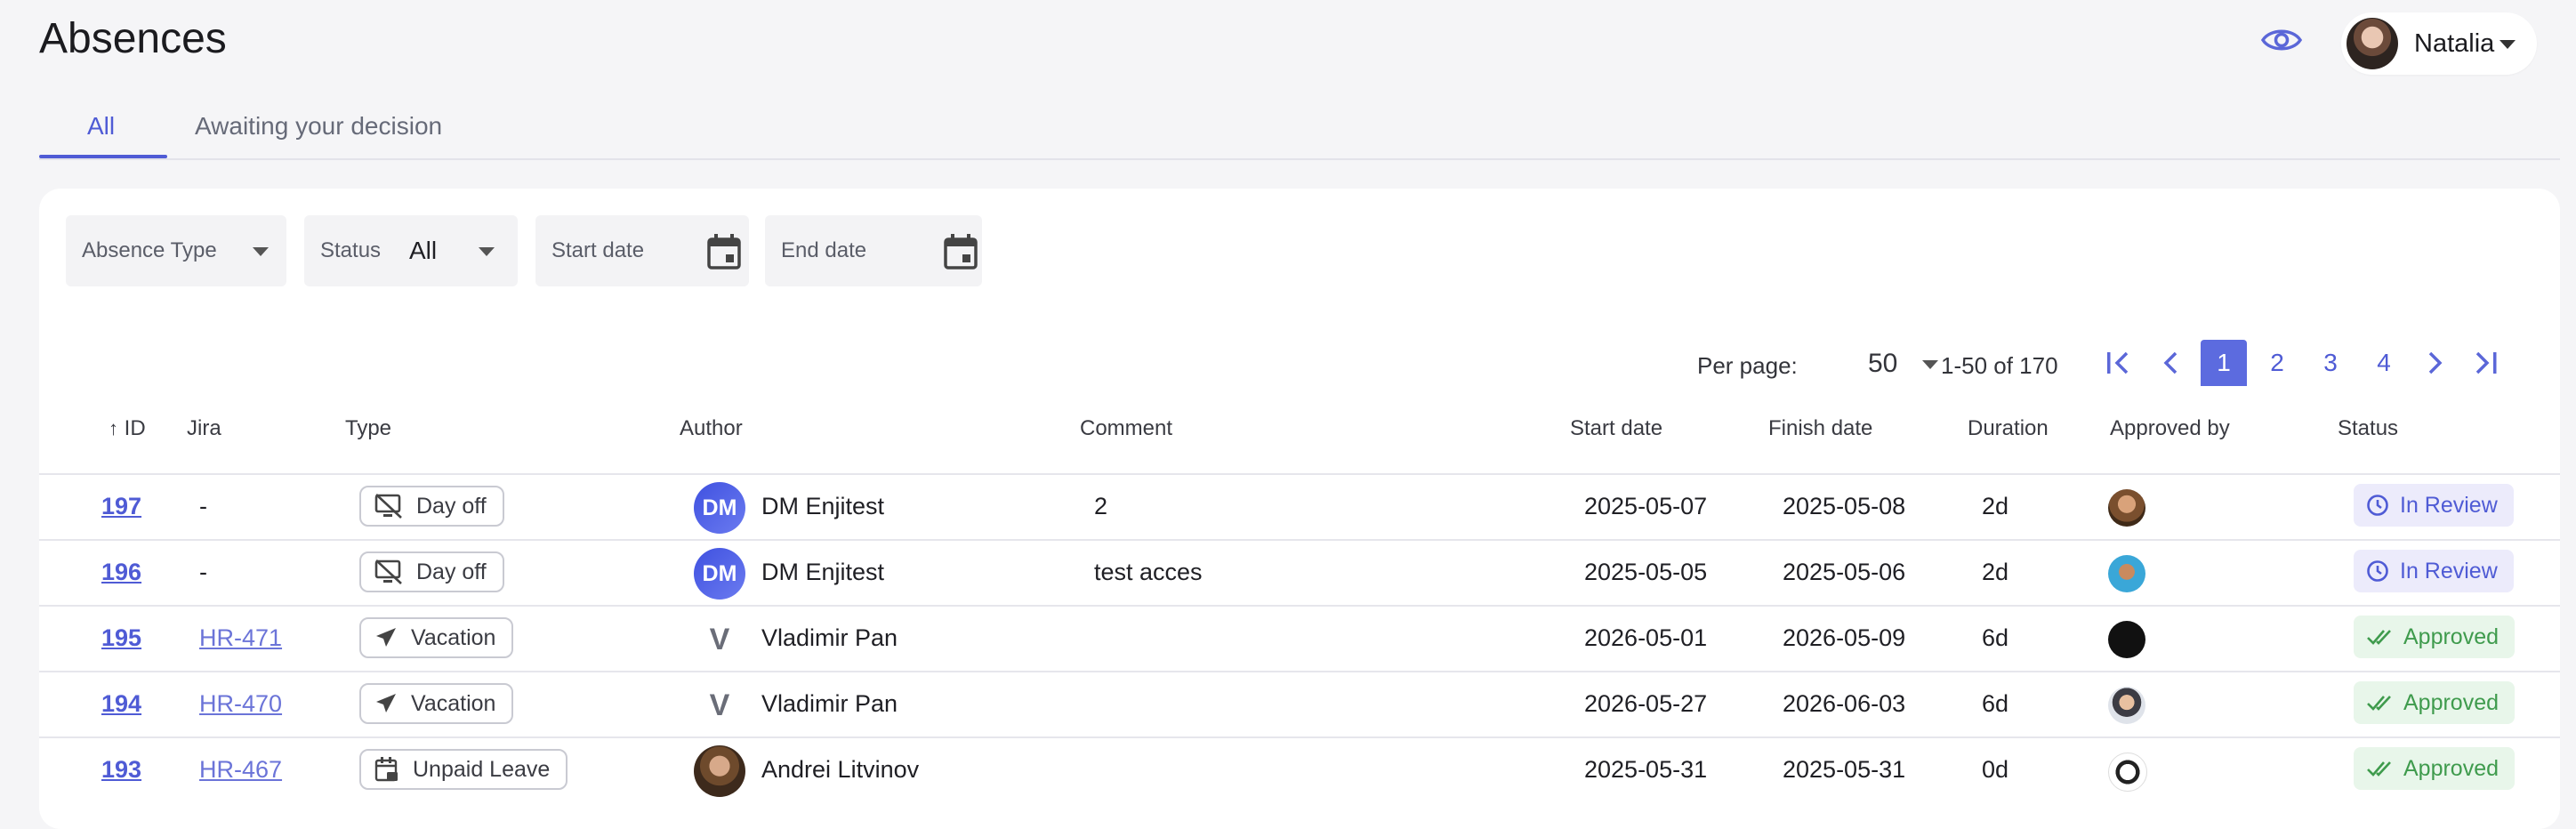 The image size is (2576, 829). What do you see at coordinates (121, 507) in the screenshot?
I see `absence-id-link: 197` at bounding box center [121, 507].